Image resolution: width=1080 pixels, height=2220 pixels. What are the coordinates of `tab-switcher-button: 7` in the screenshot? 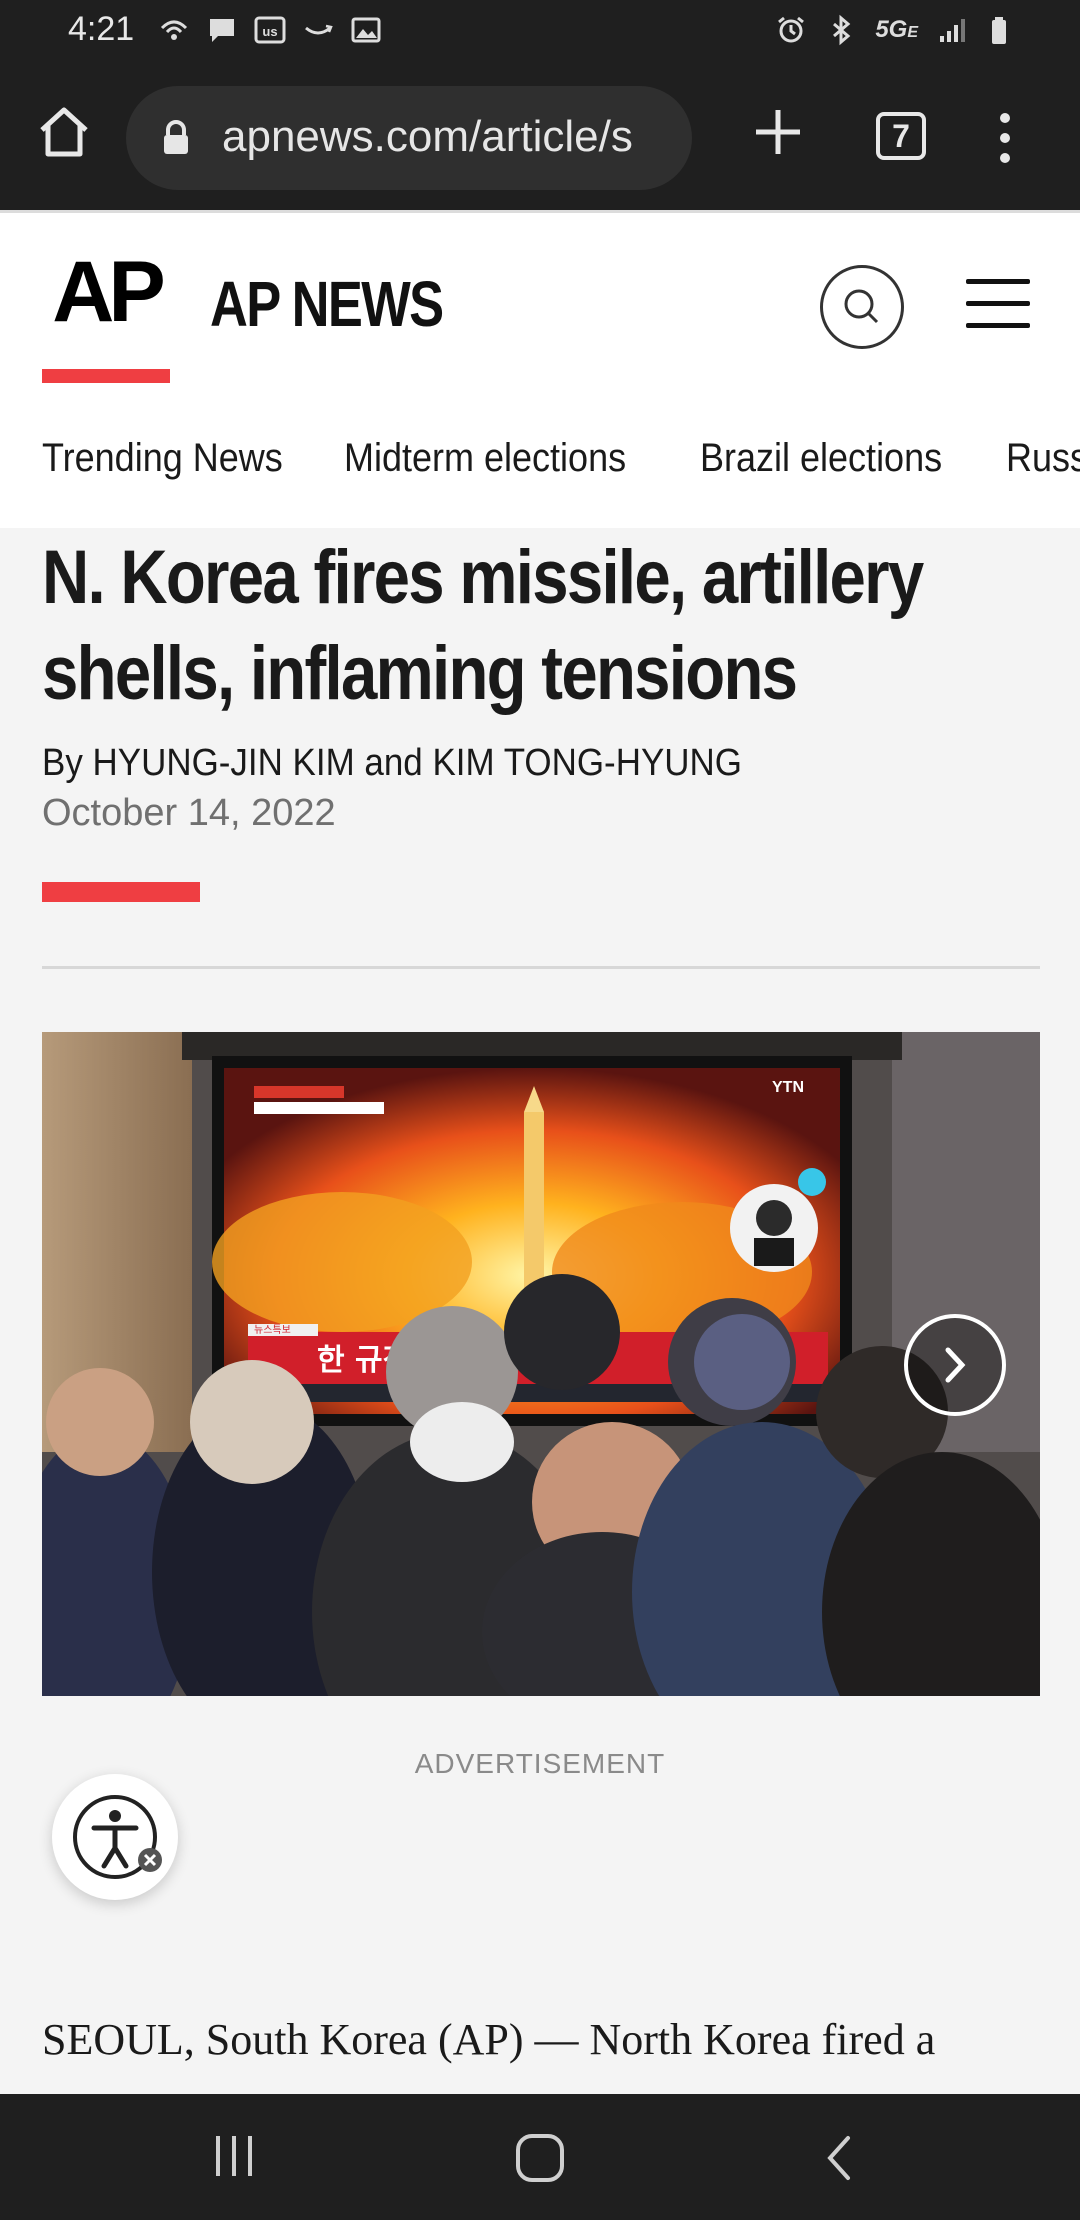 It's located at (901, 136).